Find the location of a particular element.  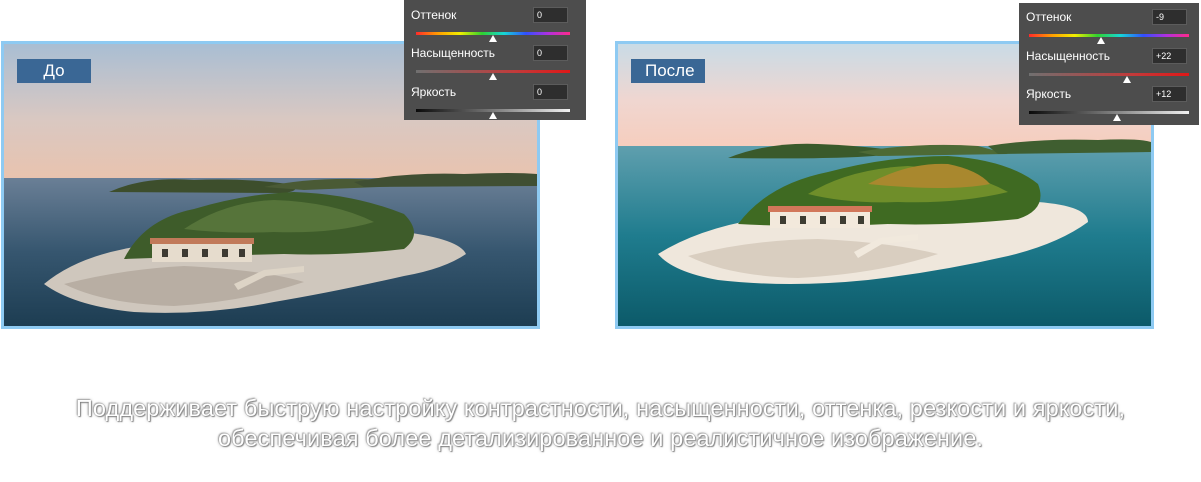

hue-value-field: -9 is located at coordinates (1169, 17).